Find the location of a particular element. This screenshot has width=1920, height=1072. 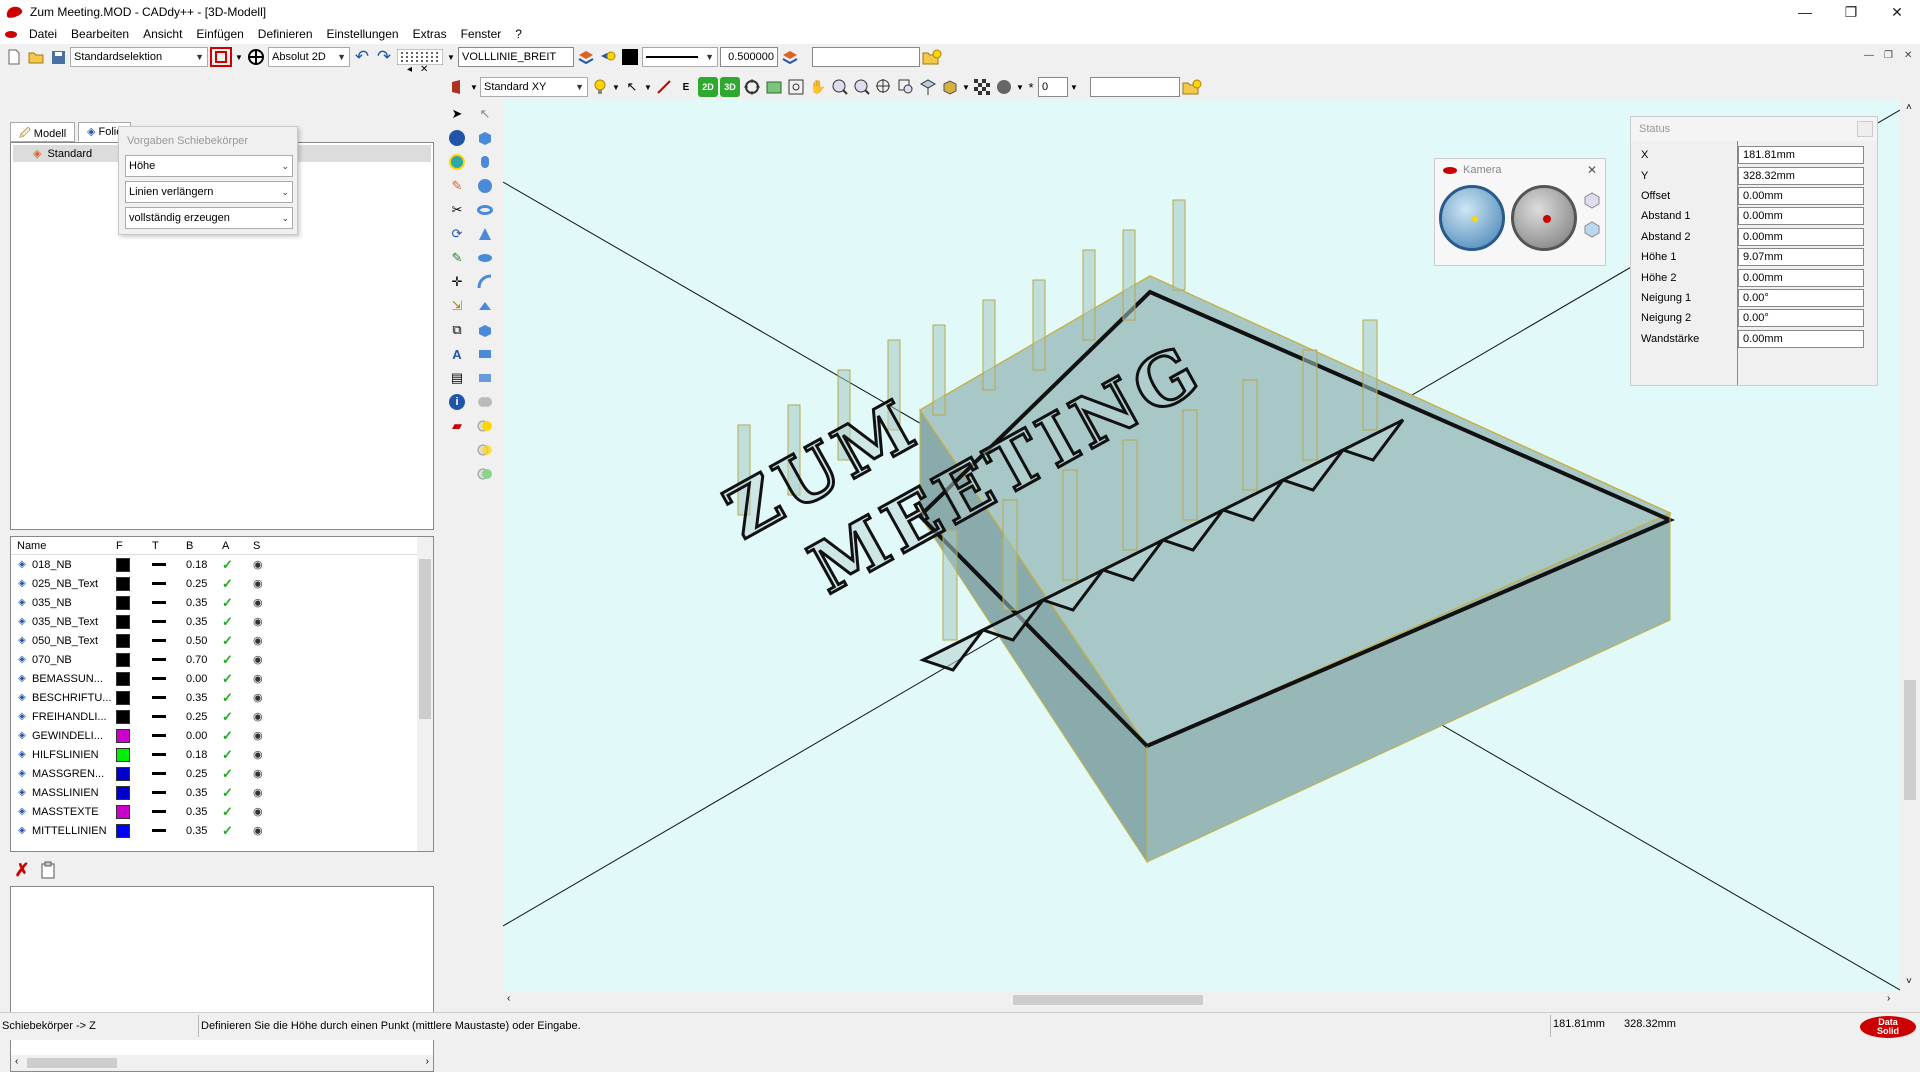

status-row-value: 0.00mm is located at coordinates (1801, 277).